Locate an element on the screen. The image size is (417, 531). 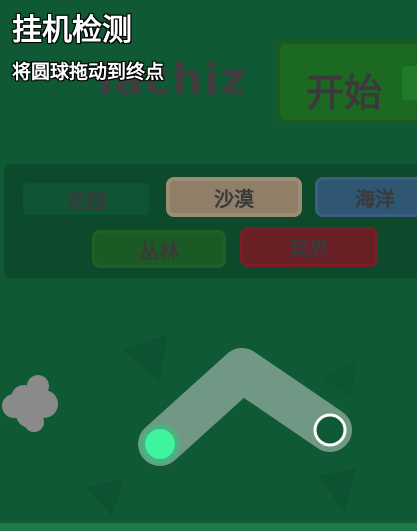
captcha-title: 挂机检测 is located at coordinates (72, 30).